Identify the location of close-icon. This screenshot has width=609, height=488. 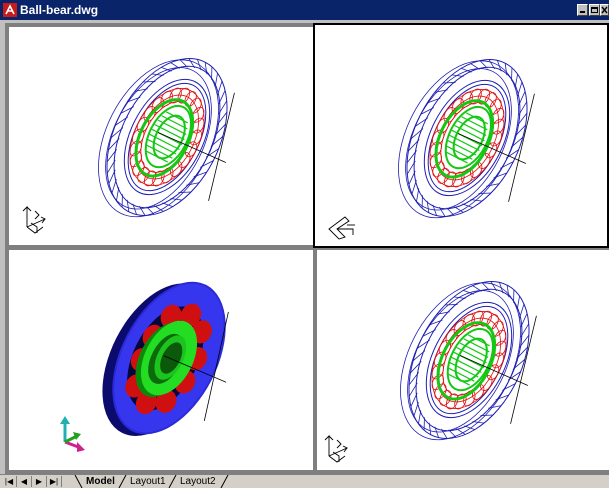
(604, 10).